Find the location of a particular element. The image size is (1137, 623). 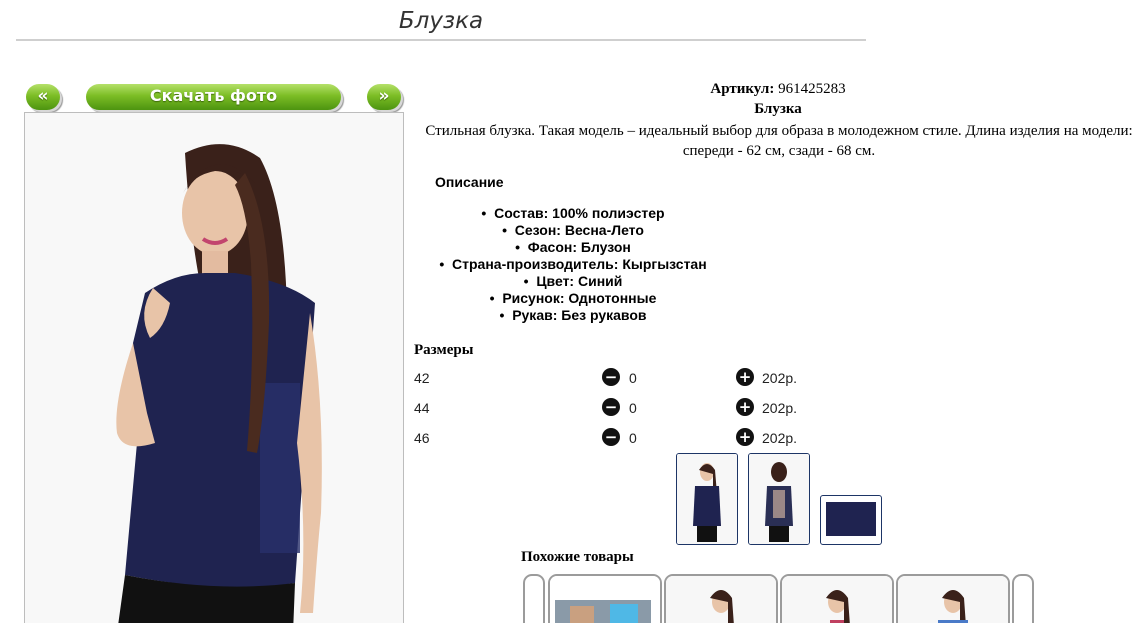

similar-products-heading: Похожие товары is located at coordinates (577, 557).